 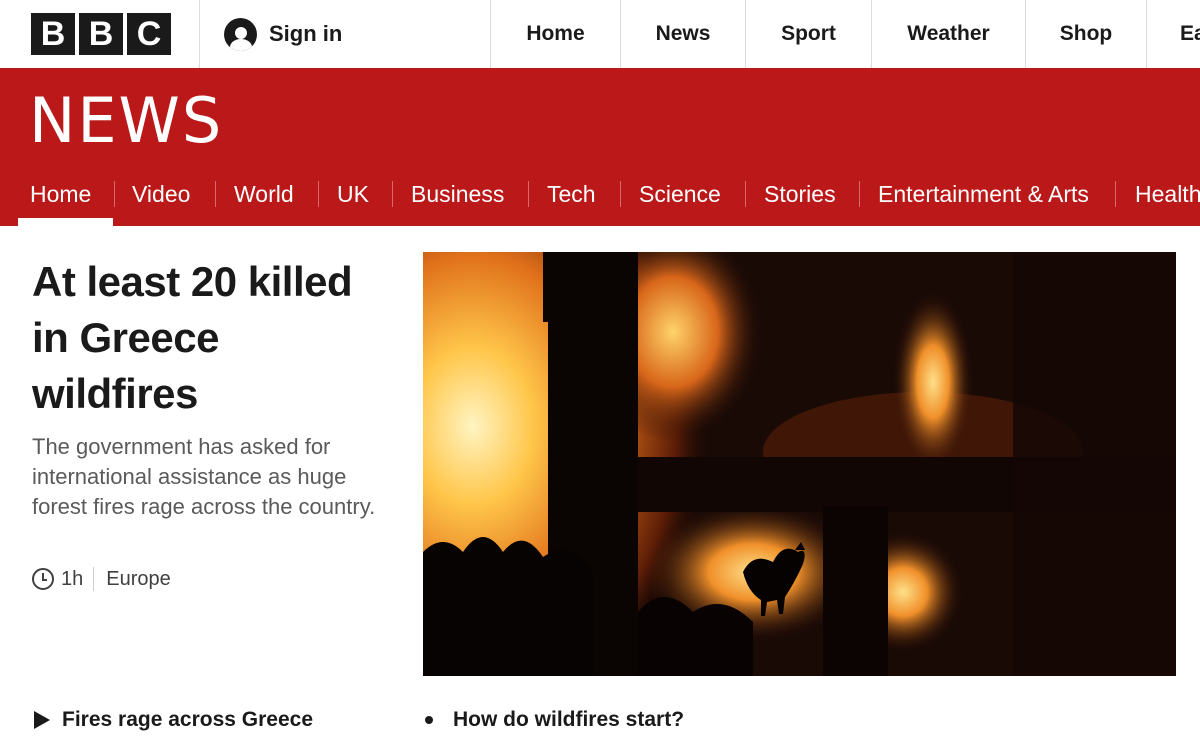 What do you see at coordinates (101, 579) in the screenshot?
I see `story-meta: 1h Europe` at bounding box center [101, 579].